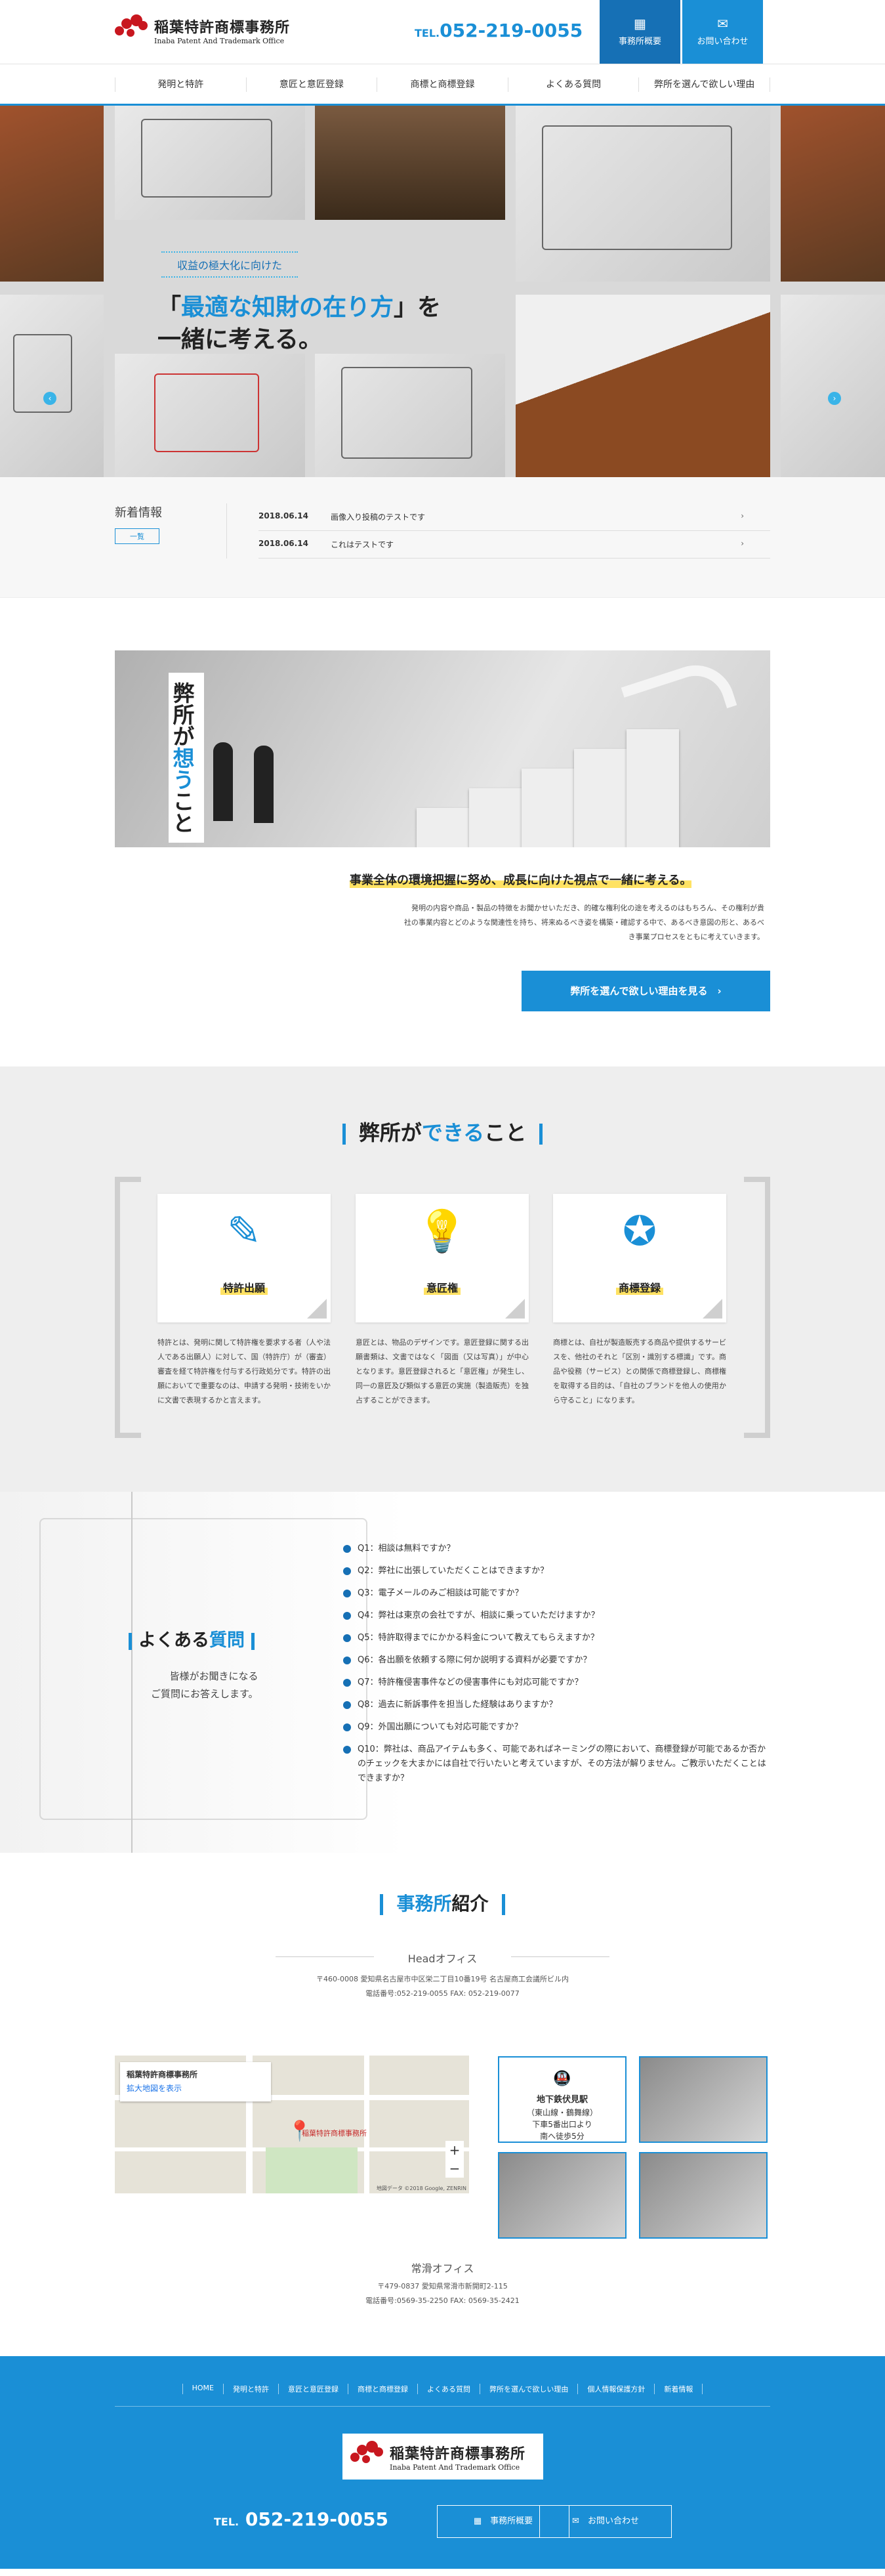  Describe the element at coordinates (557, 1683) in the screenshot. I see `faq-item: Q7：特許権侵害事件などの侵害事件にも対応可能ですか？` at that location.